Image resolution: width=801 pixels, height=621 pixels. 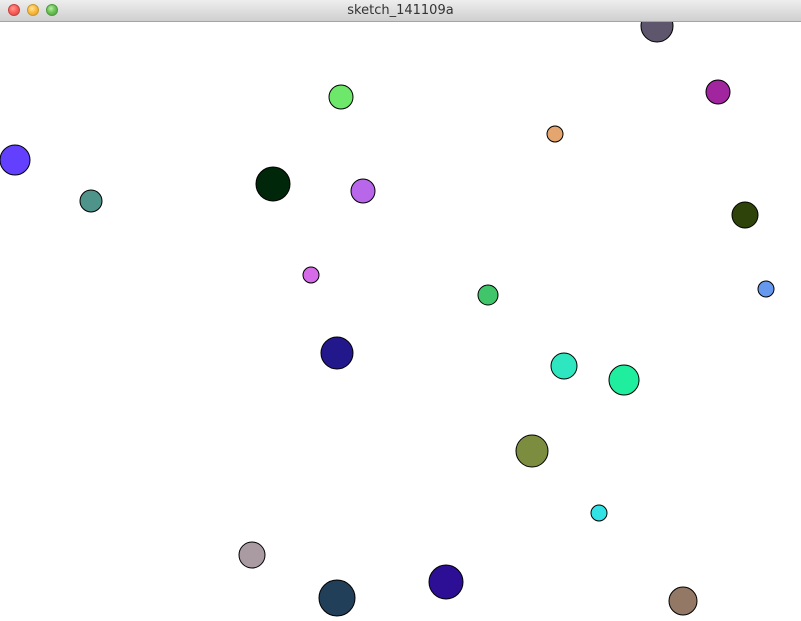 I want to click on title-bar: sketch_141109a, so click(x=400, y=11).